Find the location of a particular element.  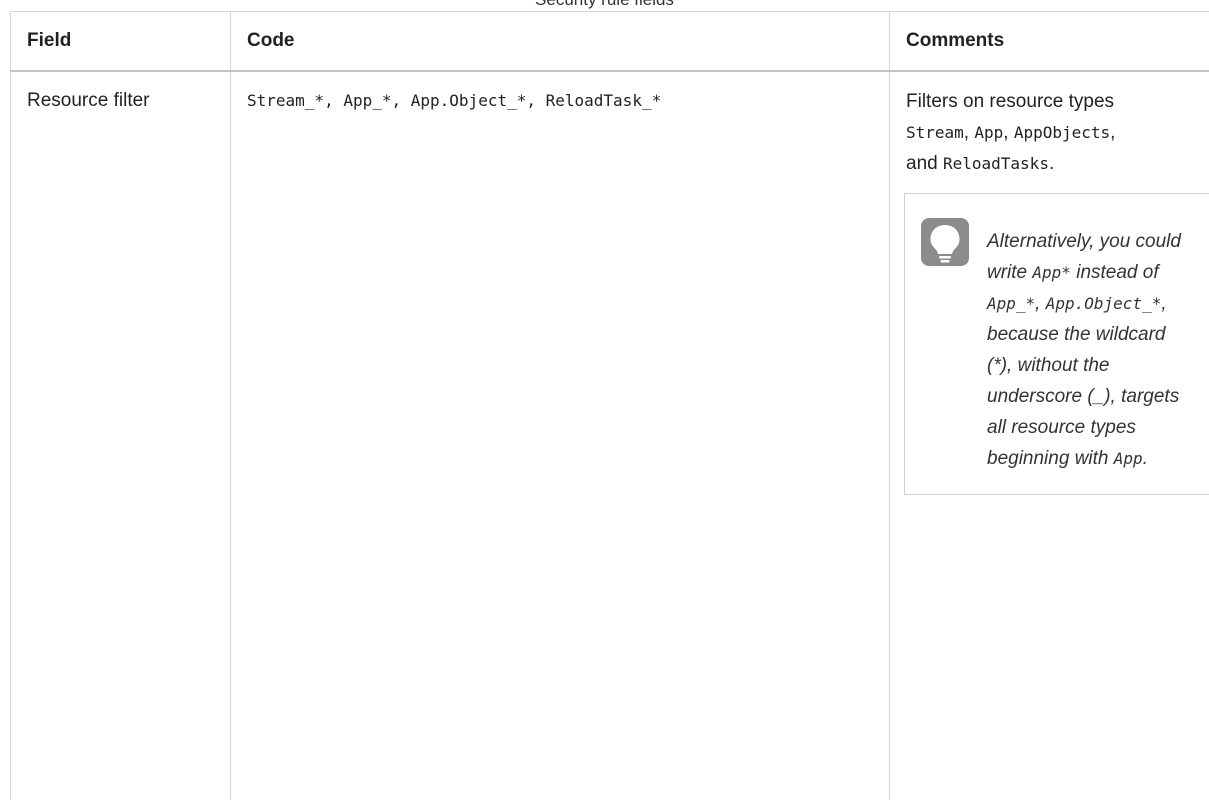

header-comments: Comments is located at coordinates (1049, 42).